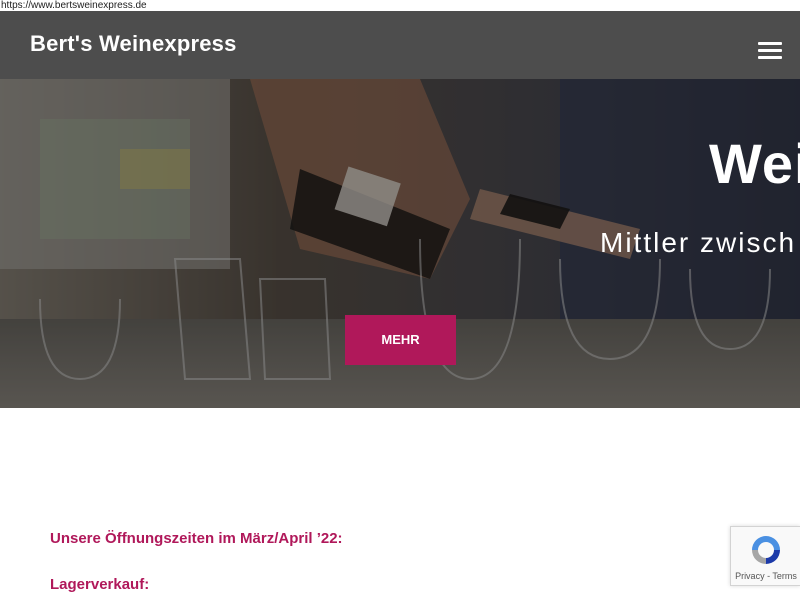 The width and height of the screenshot is (800, 600). Describe the element at coordinates (754, 163) in the screenshot. I see `hero-title: Wei` at that location.